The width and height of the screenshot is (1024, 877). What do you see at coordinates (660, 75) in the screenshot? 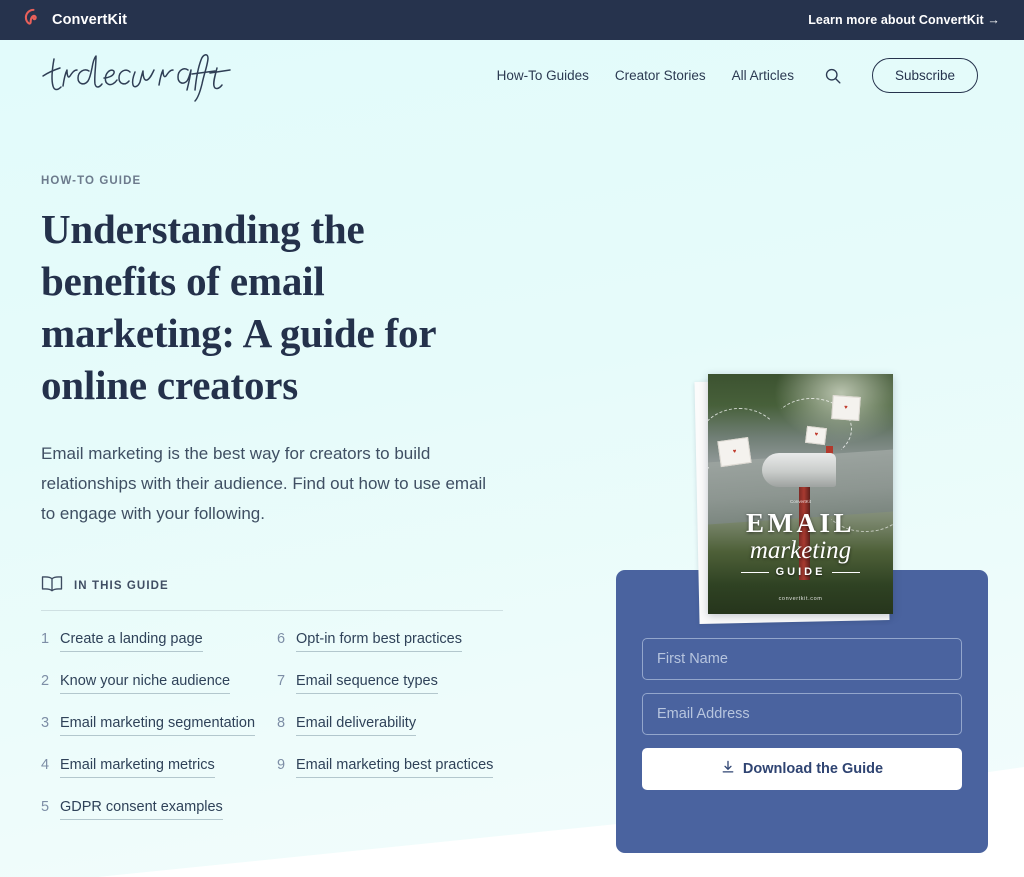
I see `nav-item-creator-stories: Creator Stories` at bounding box center [660, 75].